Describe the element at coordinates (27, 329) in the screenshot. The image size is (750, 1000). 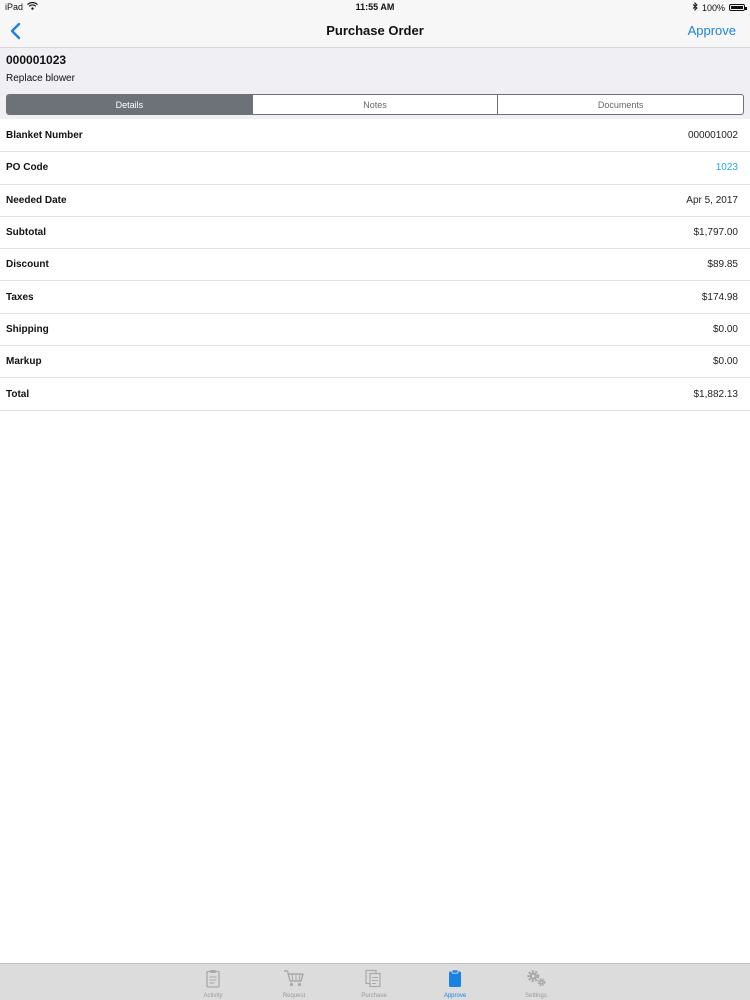
I see `detail-label: Shipping` at that location.